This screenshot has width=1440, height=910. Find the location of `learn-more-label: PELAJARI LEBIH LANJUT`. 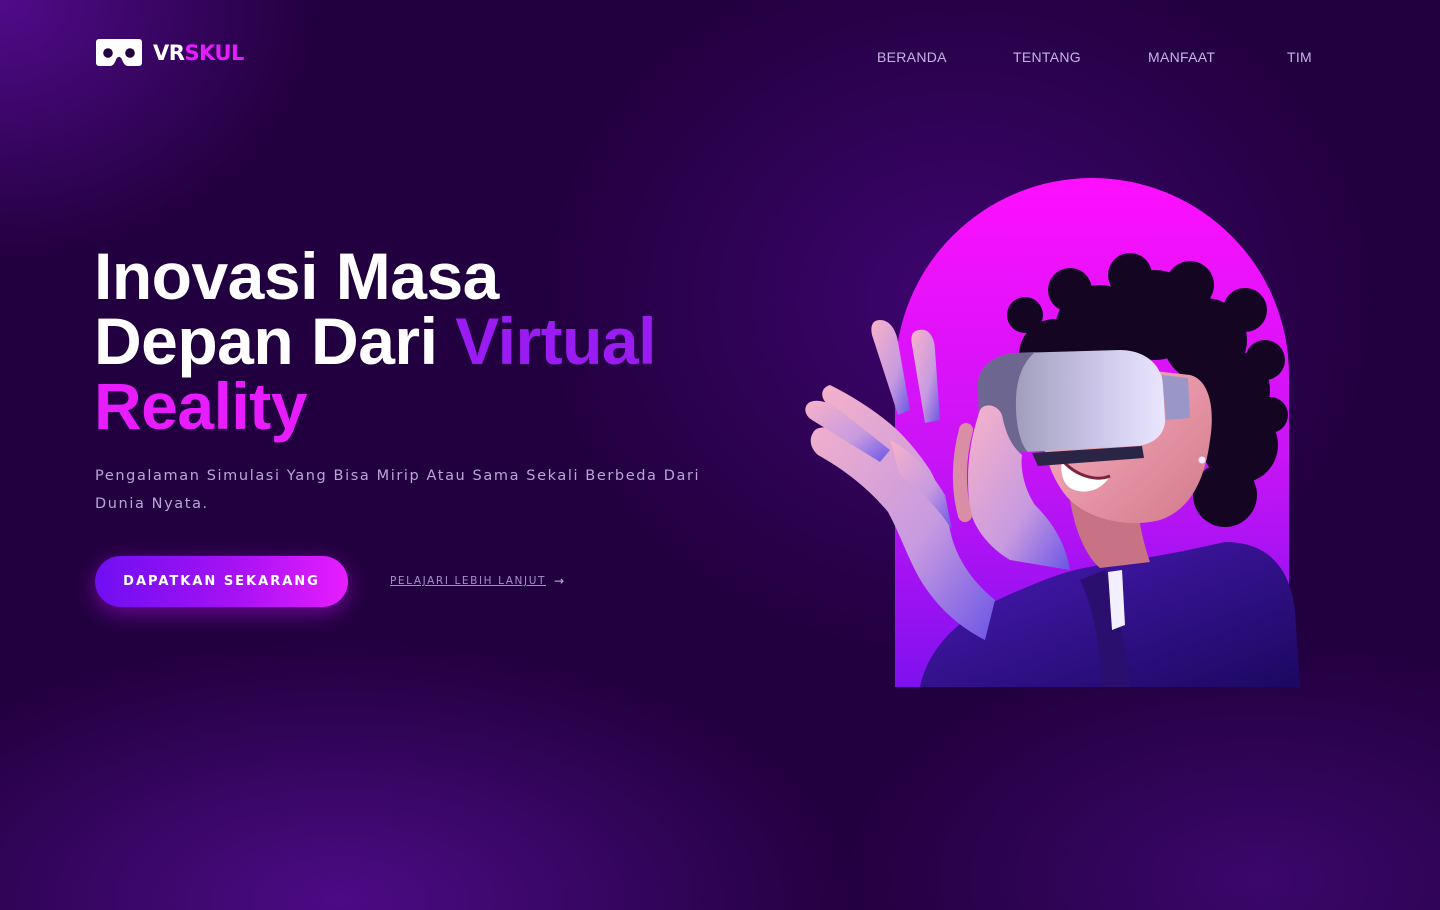

learn-more-label: PELAJARI LEBIH LANJUT is located at coordinates (468, 581).